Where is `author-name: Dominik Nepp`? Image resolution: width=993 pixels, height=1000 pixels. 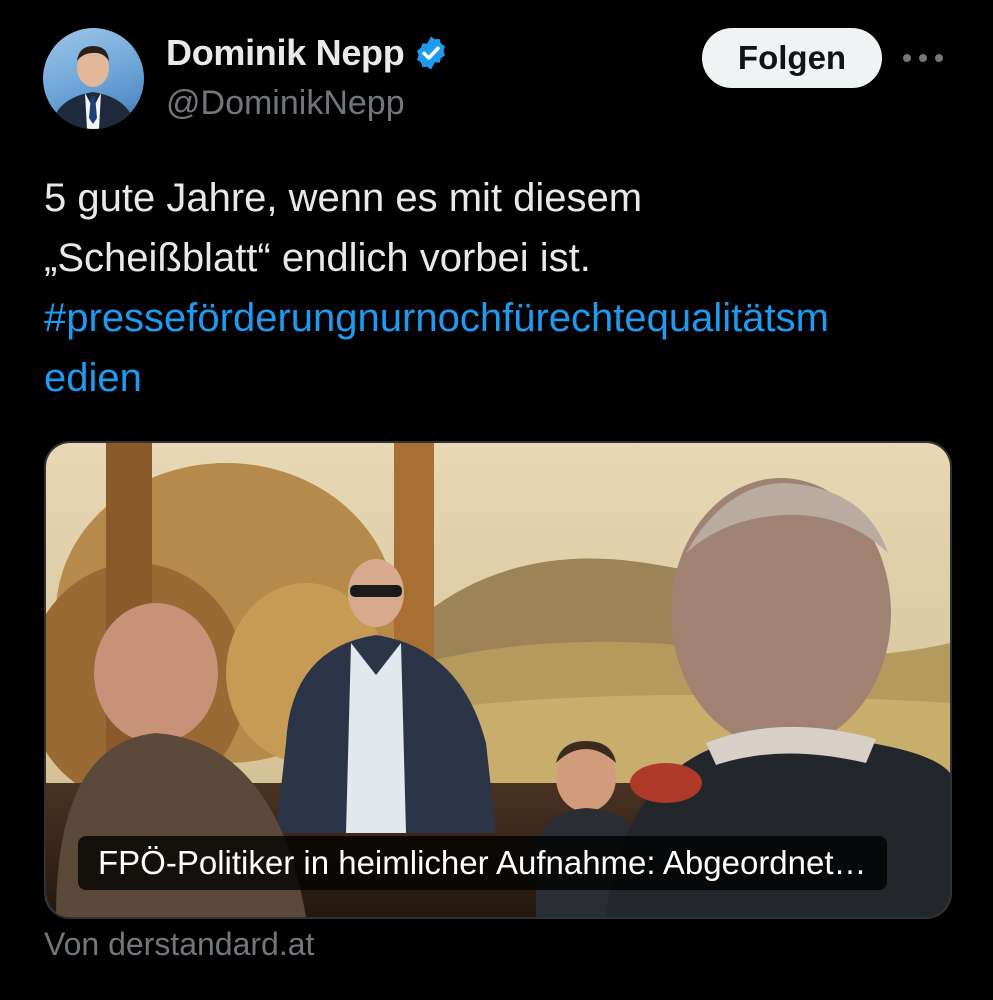
author-name: Dominik Nepp is located at coordinates (285, 53).